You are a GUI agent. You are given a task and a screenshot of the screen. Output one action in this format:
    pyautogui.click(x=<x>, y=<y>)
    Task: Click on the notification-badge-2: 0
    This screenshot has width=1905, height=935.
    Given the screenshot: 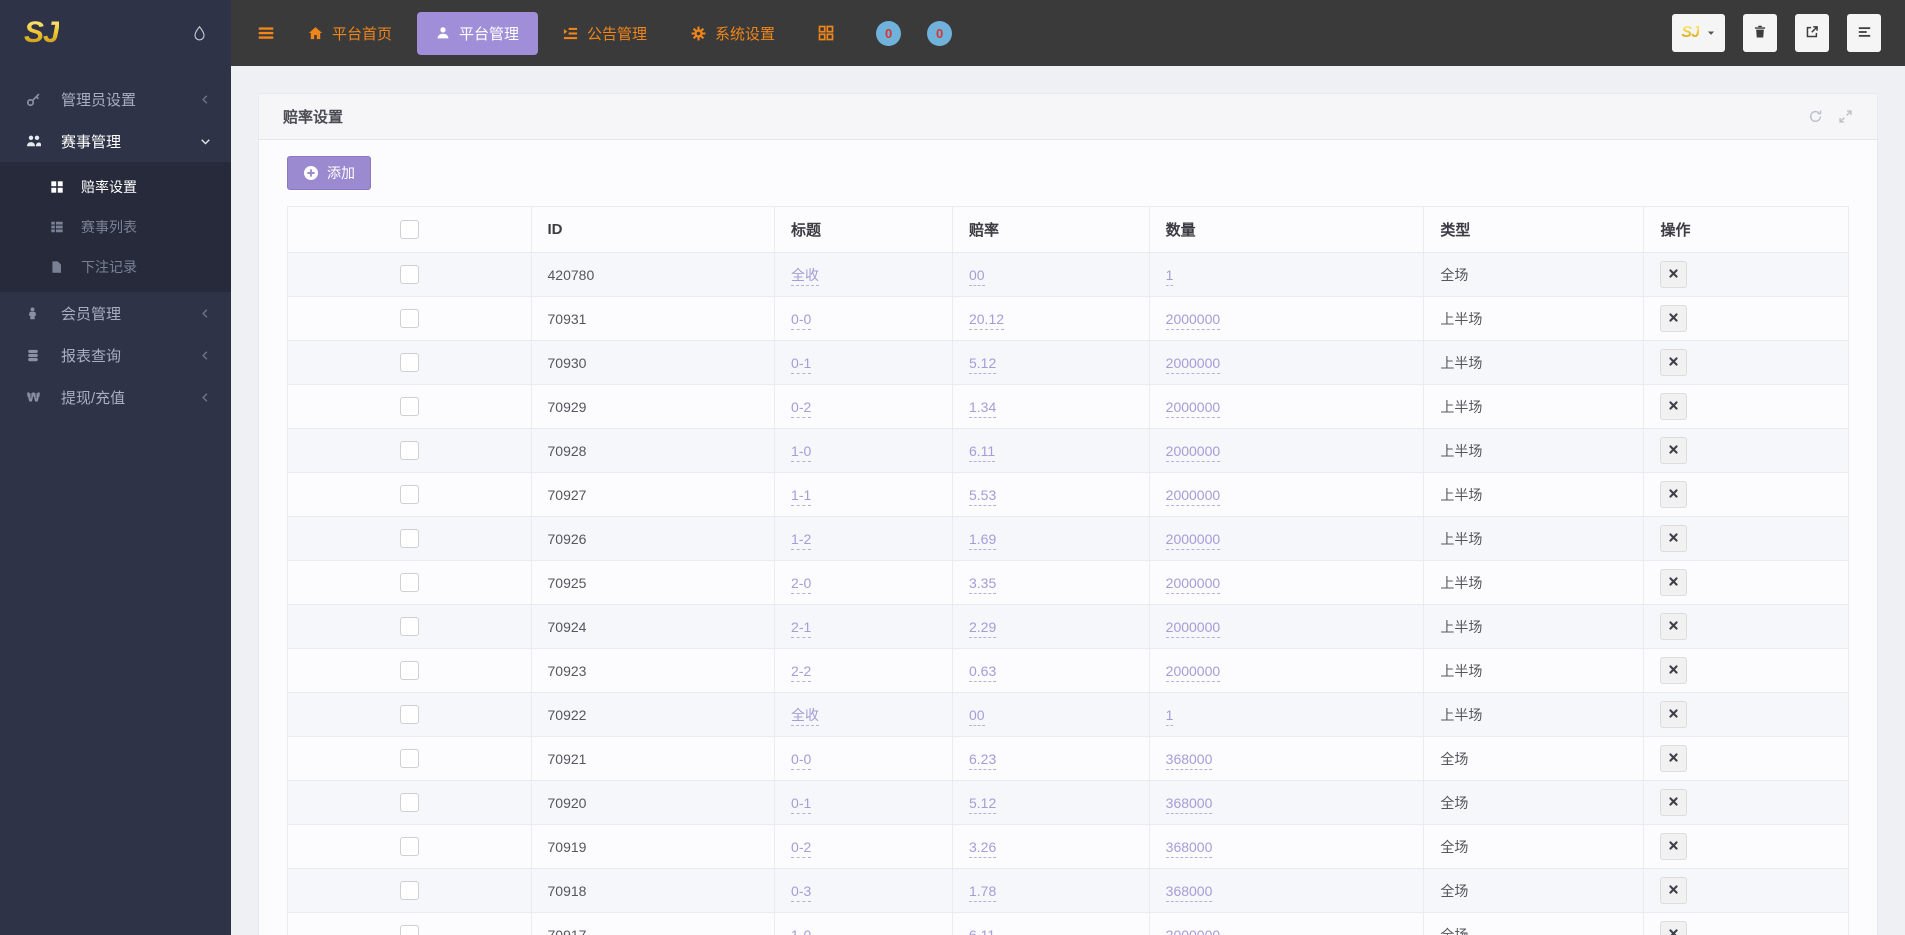 What is the action you would take?
    pyautogui.click(x=940, y=33)
    